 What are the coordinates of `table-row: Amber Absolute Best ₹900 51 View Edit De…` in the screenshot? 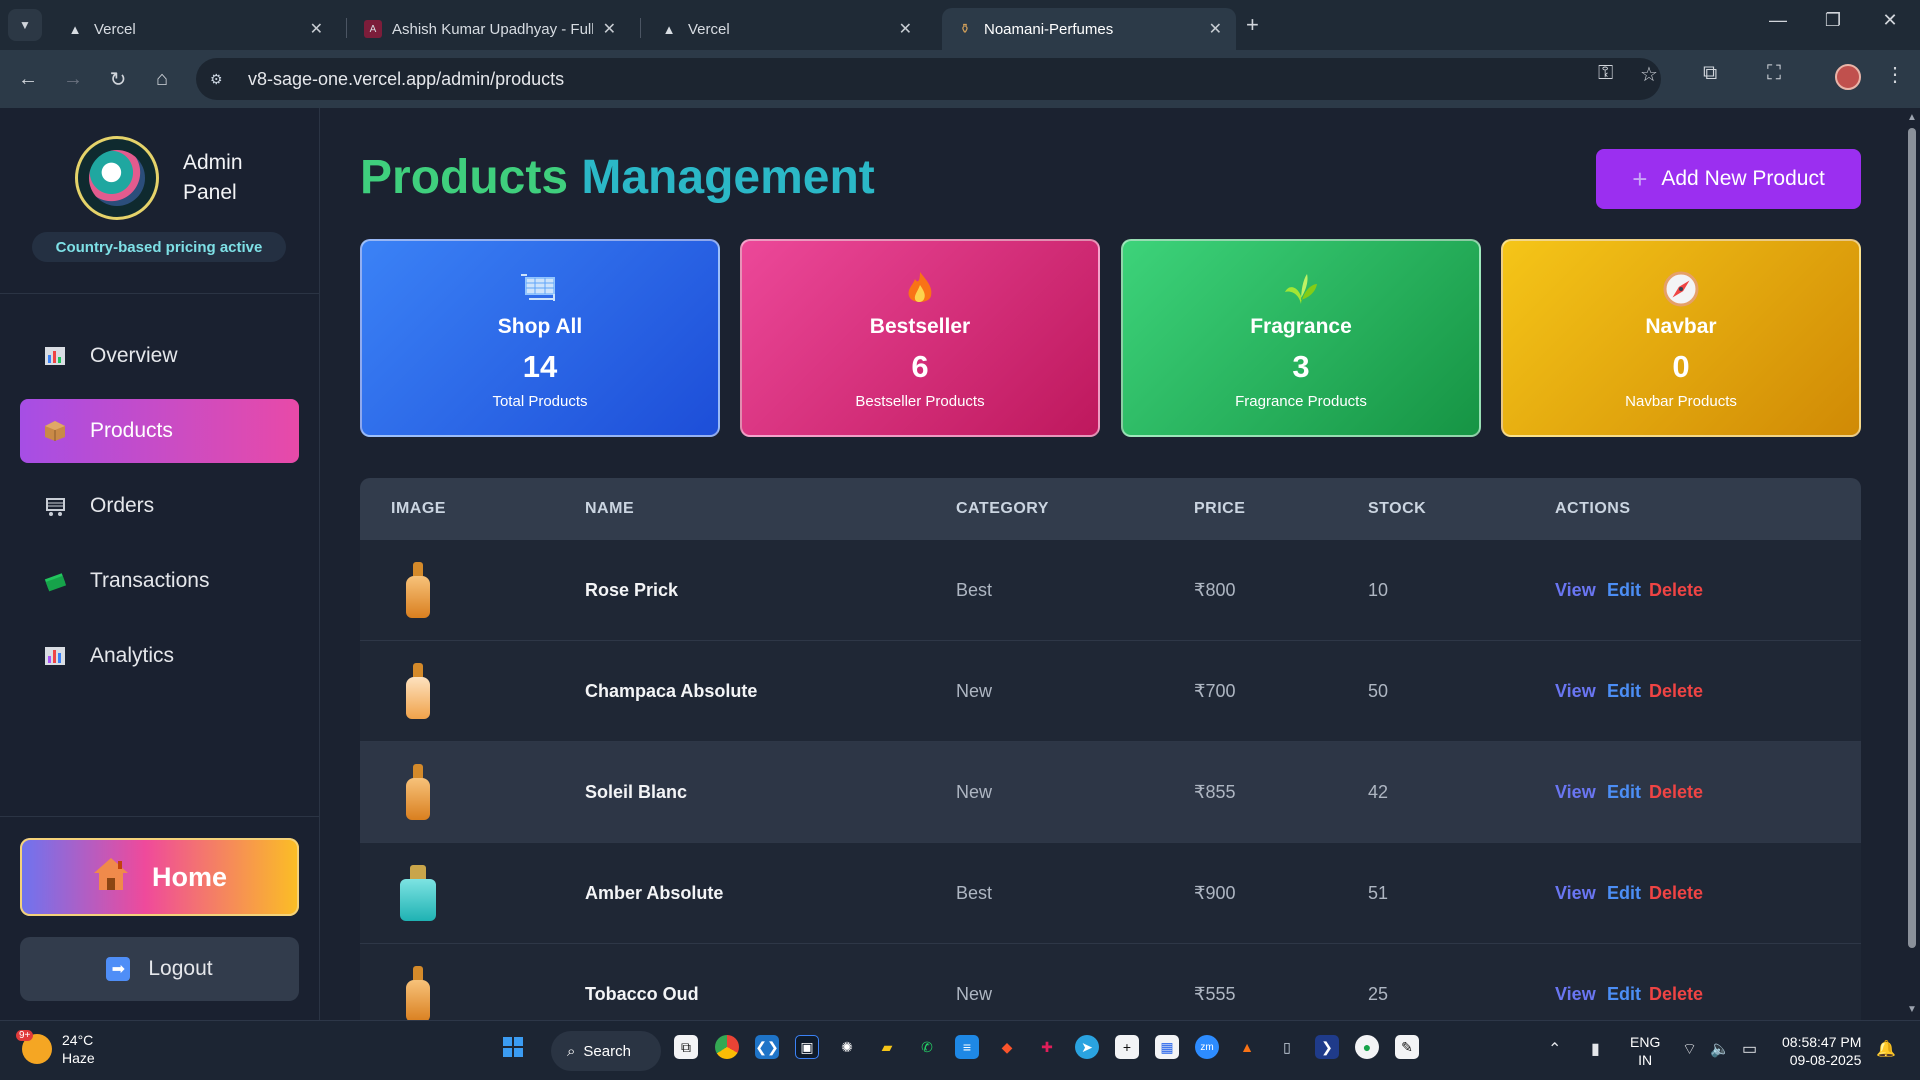 It's located at (1110, 893).